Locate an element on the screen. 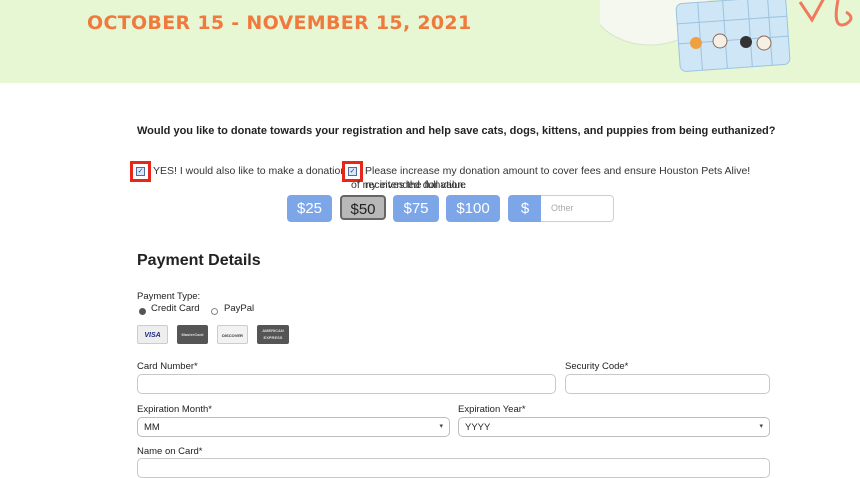 The image size is (860, 478). exp-month-select: MM ▾ is located at coordinates (293, 427).